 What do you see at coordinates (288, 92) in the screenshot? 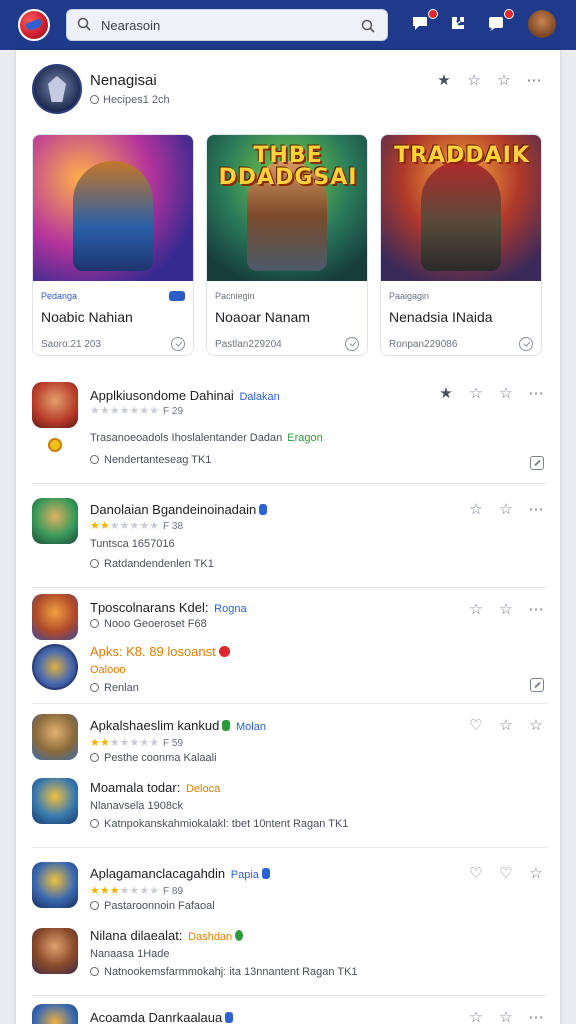
I see `developer-header: Nenagisai Hecipes1 2ch ★ ☆ ☆ ⋯` at bounding box center [288, 92].